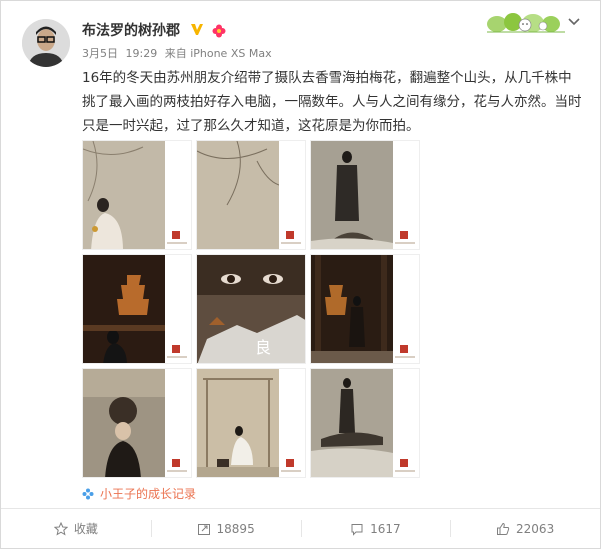 The width and height of the screenshot is (601, 549). Describe the element at coordinates (88, 493) in the screenshot. I see `album-icon` at that location.